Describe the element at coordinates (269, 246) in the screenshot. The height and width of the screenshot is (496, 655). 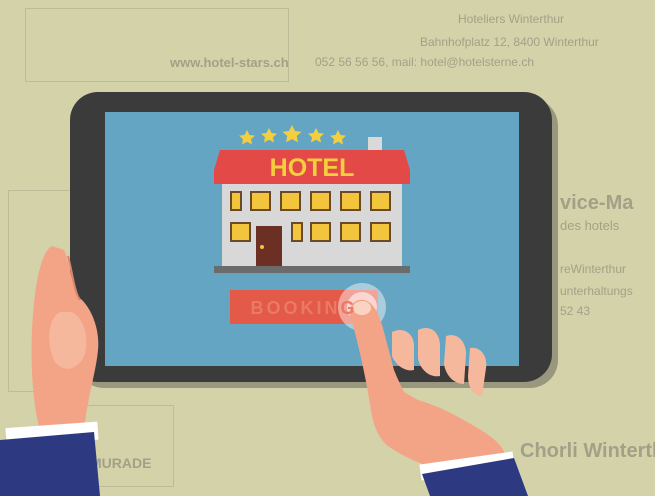
I see `hotel-door` at that location.